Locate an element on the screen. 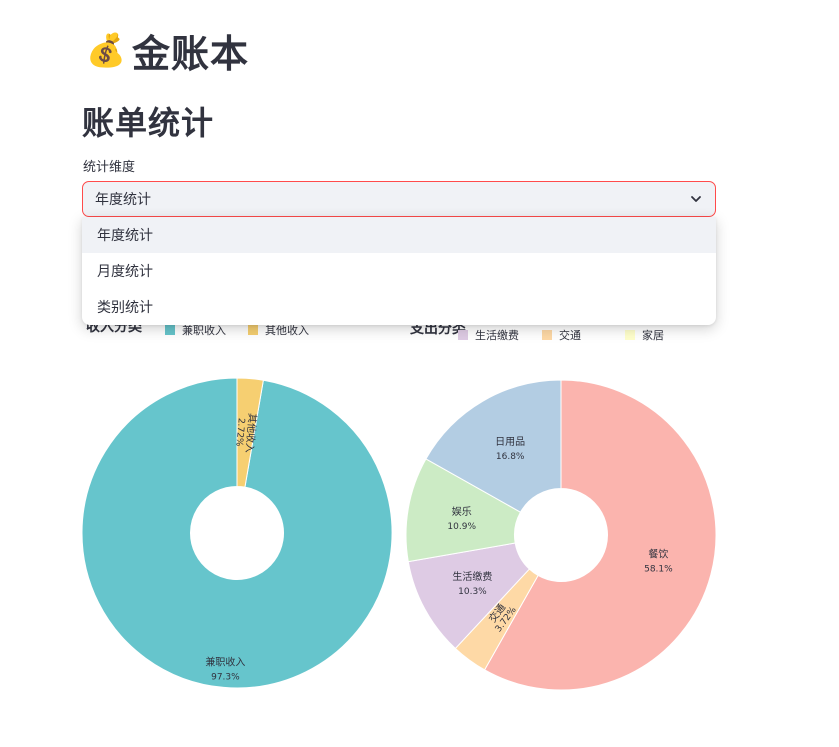 The image size is (839, 747). legend-label: 生活缴费 is located at coordinates (497, 335).